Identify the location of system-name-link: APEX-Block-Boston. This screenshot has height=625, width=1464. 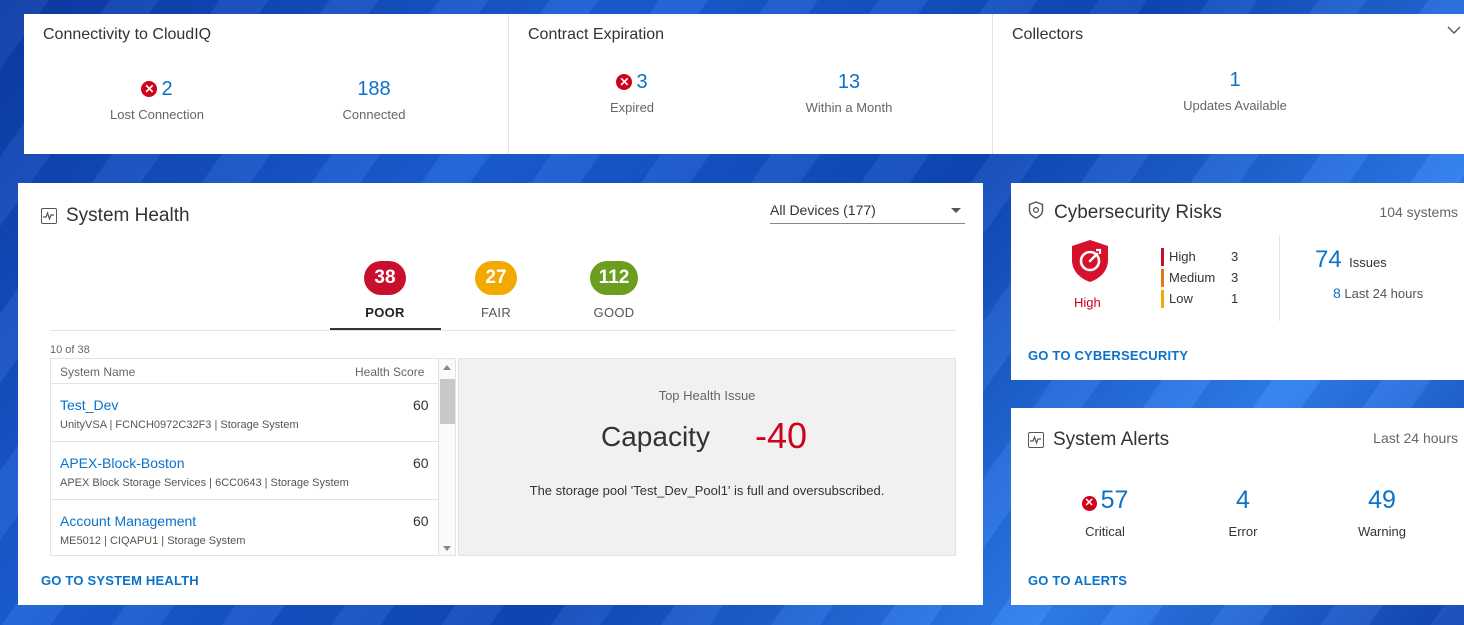
(122, 463).